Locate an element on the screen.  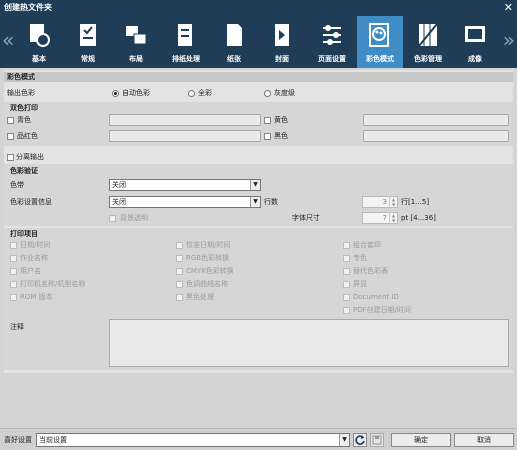
title-bar: 创建热文件夹 ✕ is located at coordinates (258, 8).